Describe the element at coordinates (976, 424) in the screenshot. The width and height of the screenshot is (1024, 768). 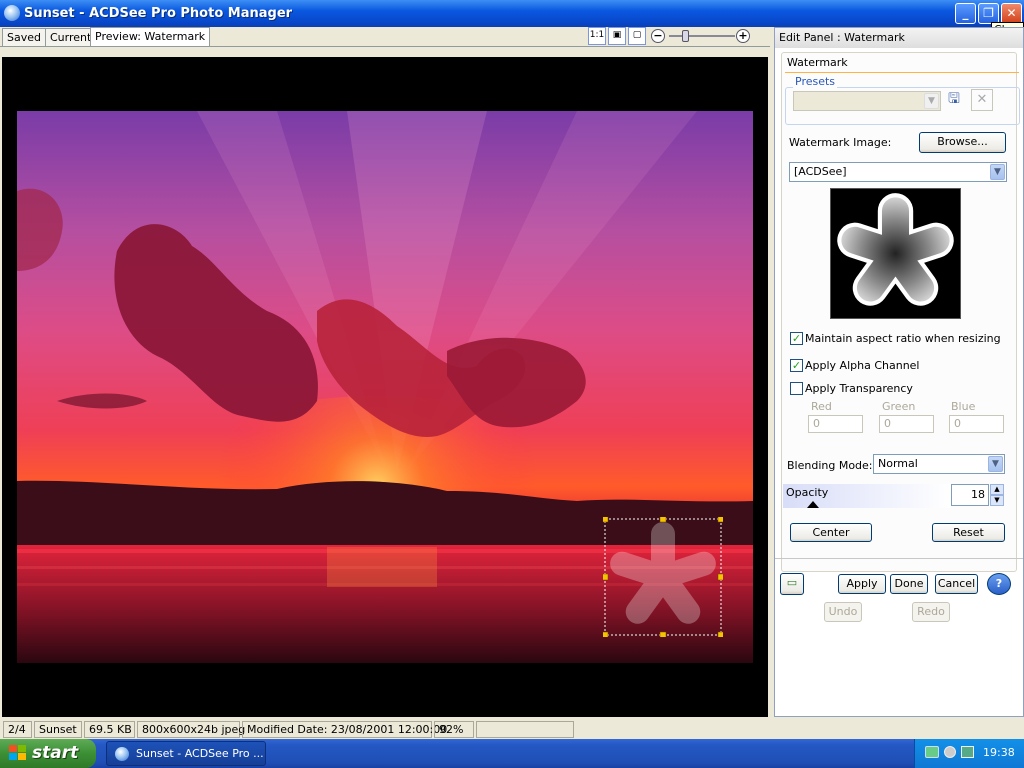
I see `blue-spinner: 0` at that location.